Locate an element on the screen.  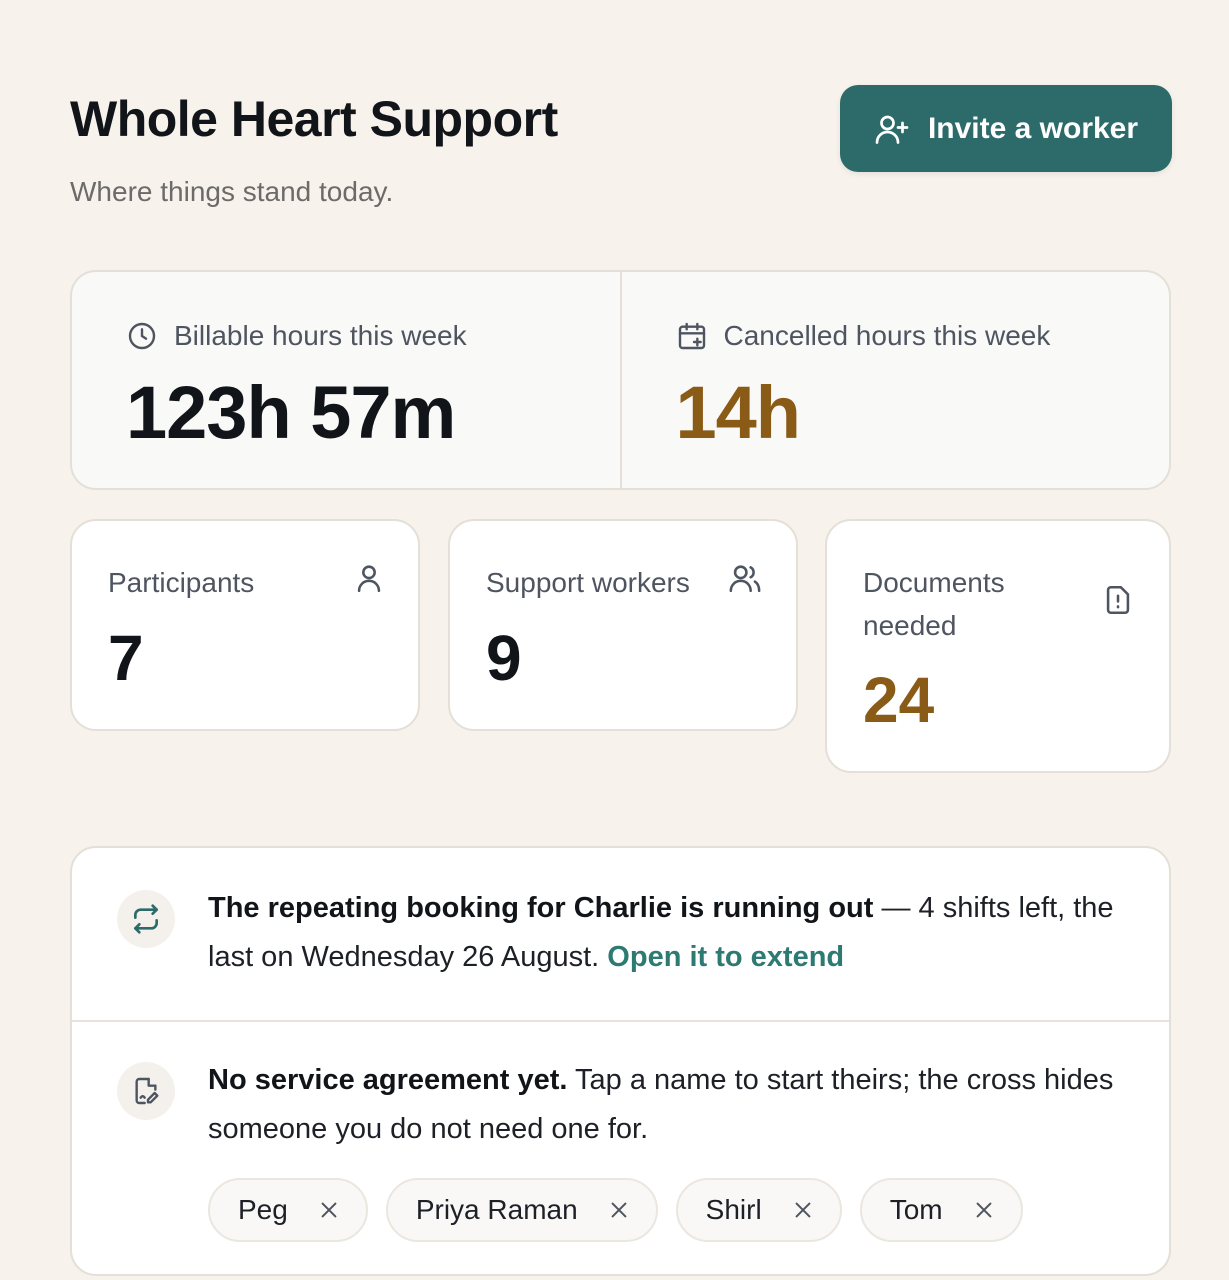
support-workers-label: Support workers is located at coordinates (588, 582).